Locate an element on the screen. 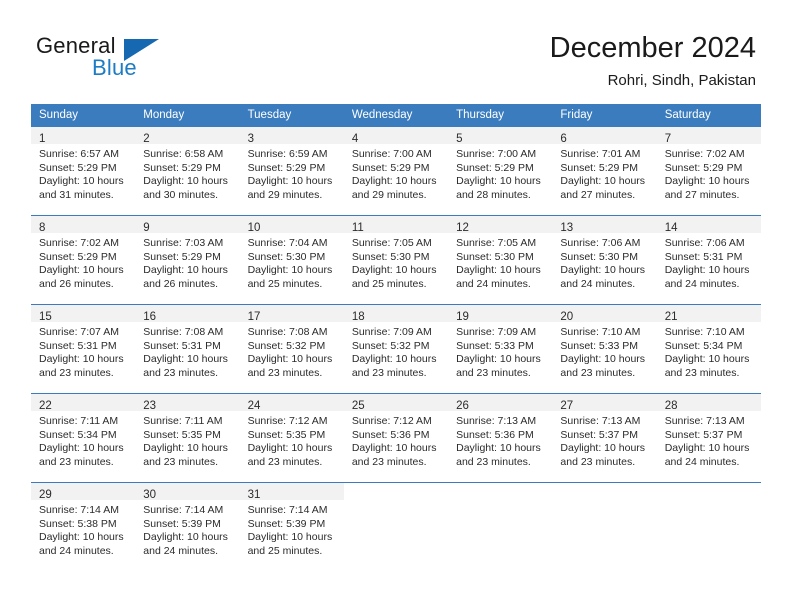 The height and width of the screenshot is (612, 792). sunset-text: Sunset: 5:36 PM is located at coordinates (390, 434).